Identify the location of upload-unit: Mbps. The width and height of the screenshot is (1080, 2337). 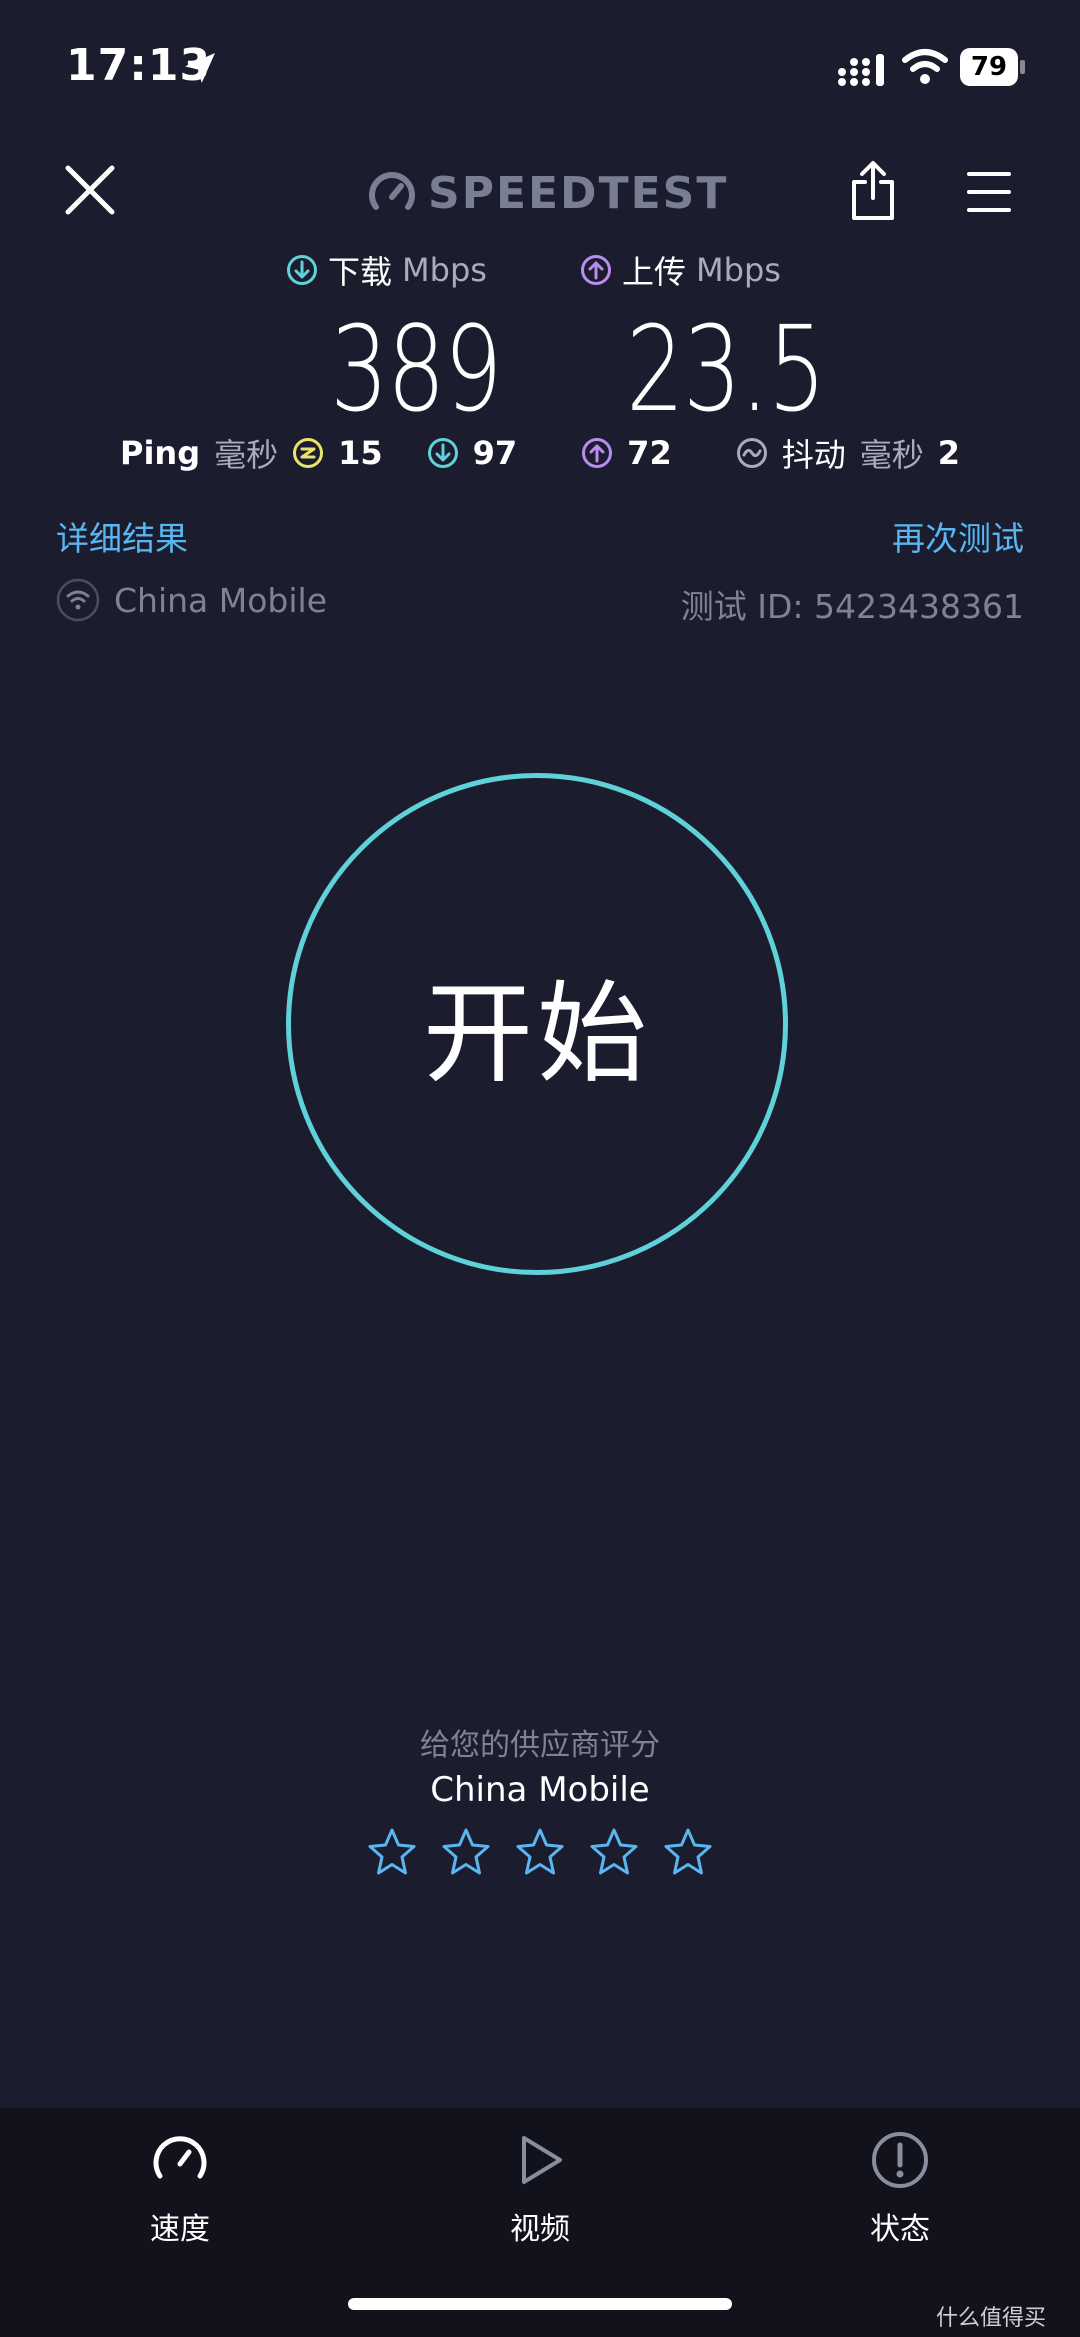
(738, 270).